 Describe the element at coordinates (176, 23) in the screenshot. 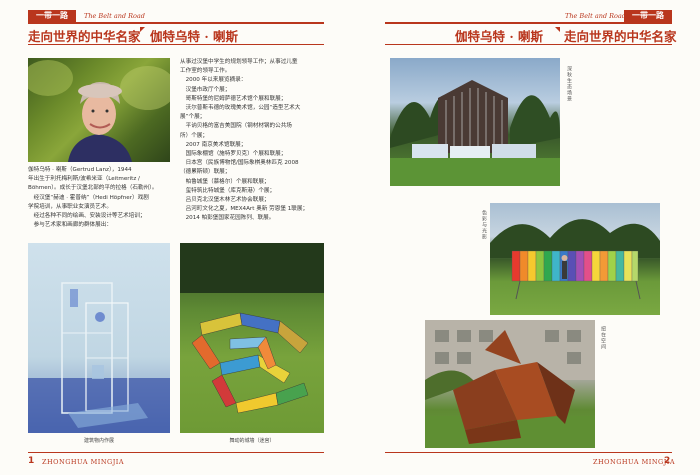

I see `header-top-rule-left` at that location.